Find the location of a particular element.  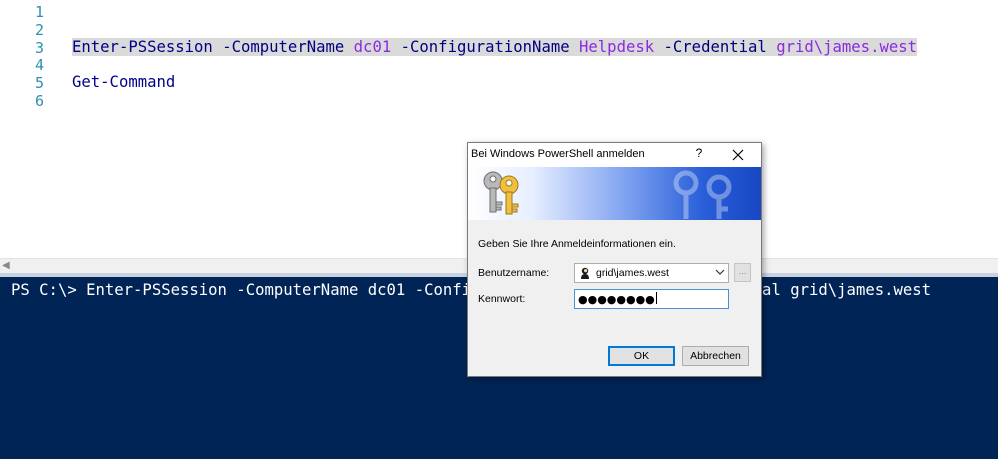

parameter-token: -Credential is located at coordinates (715, 47).